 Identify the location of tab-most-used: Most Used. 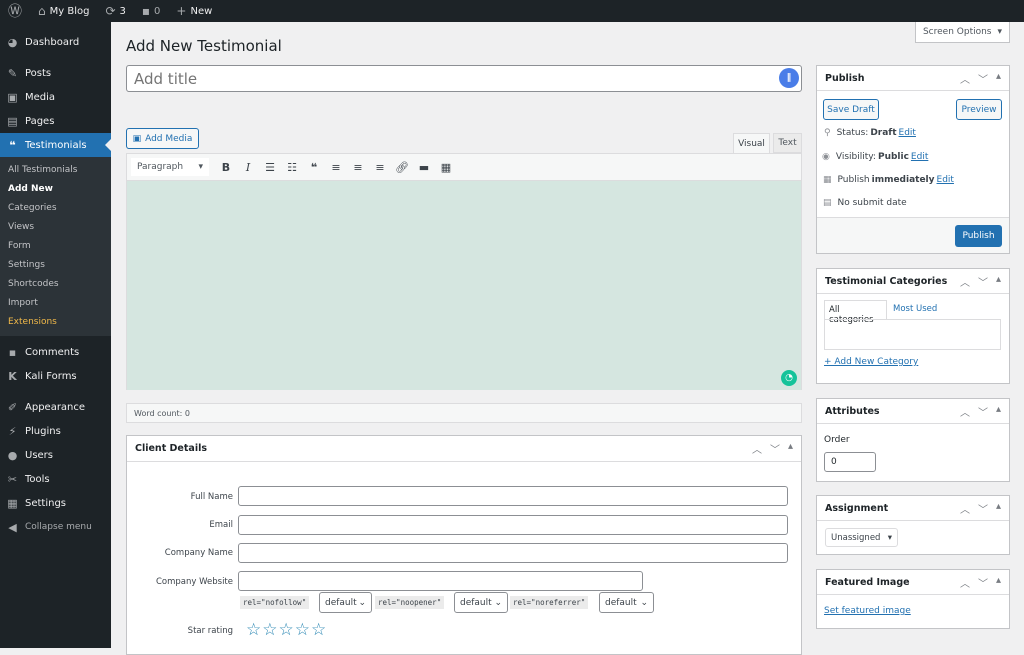
(915, 309).